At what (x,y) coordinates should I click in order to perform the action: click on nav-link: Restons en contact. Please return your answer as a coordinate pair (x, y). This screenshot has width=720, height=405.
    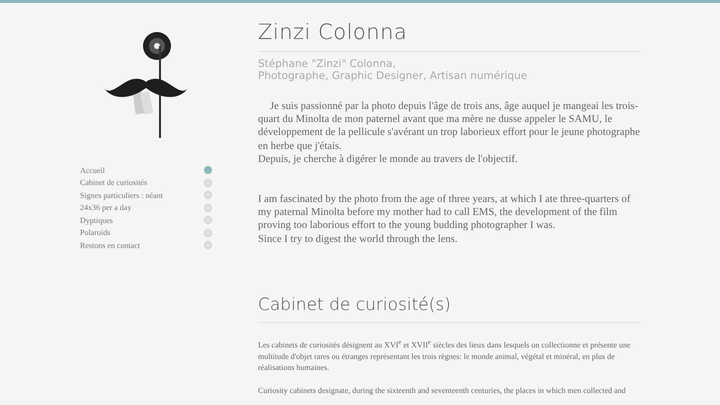
    Looking at the image, I should click on (146, 245).